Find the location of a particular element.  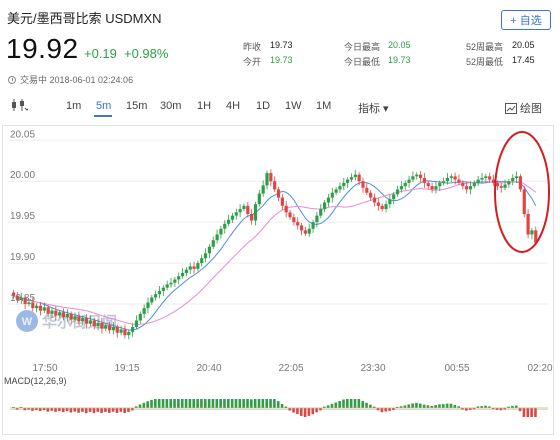

watermark-logo-letter: W is located at coordinates (27, 322).